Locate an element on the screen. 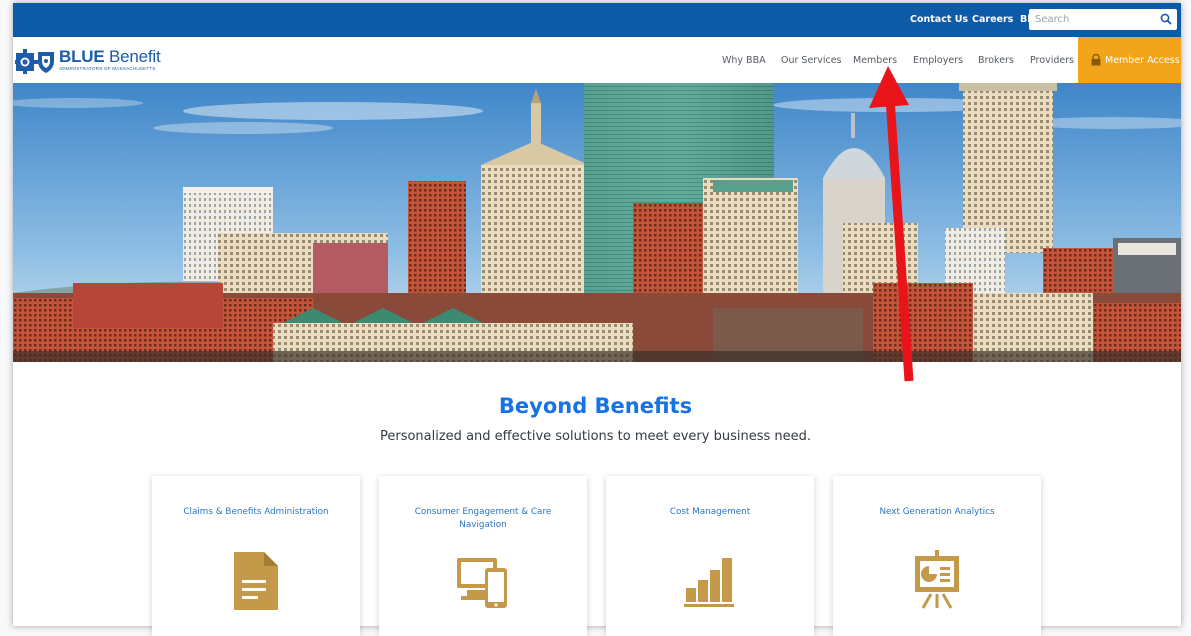  card-cost-management: Cost Management is located at coordinates (710, 556).